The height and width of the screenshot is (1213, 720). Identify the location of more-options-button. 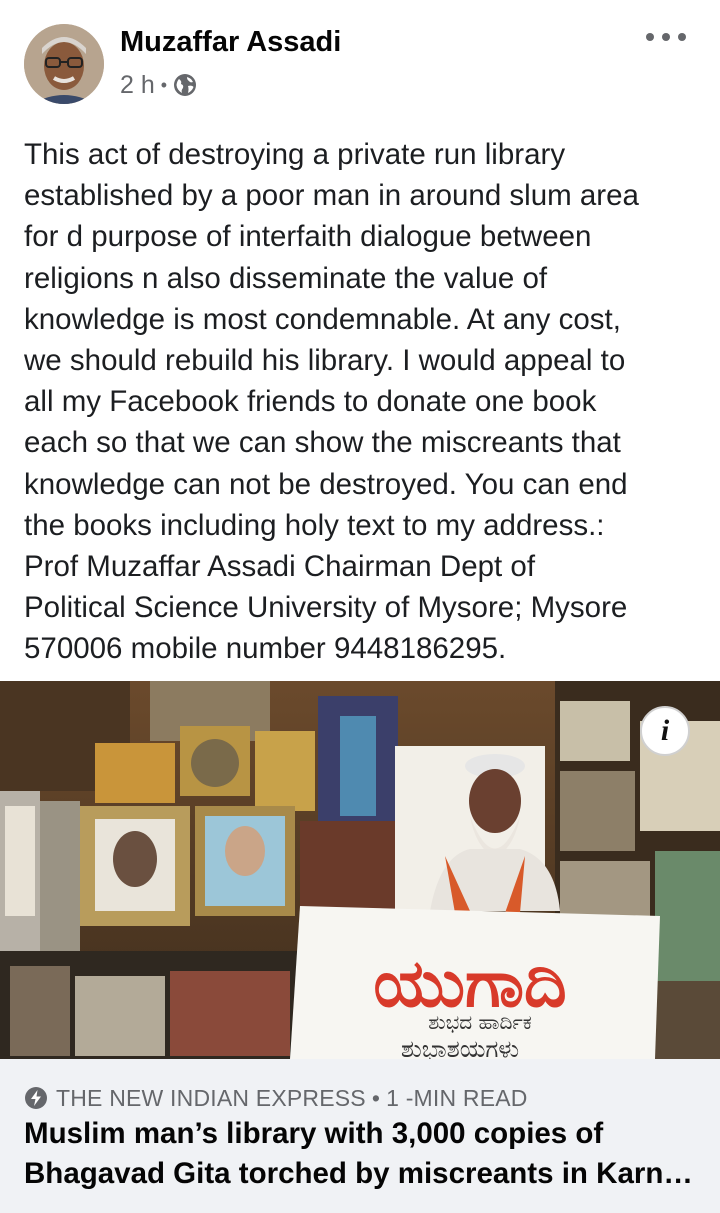
(666, 37).